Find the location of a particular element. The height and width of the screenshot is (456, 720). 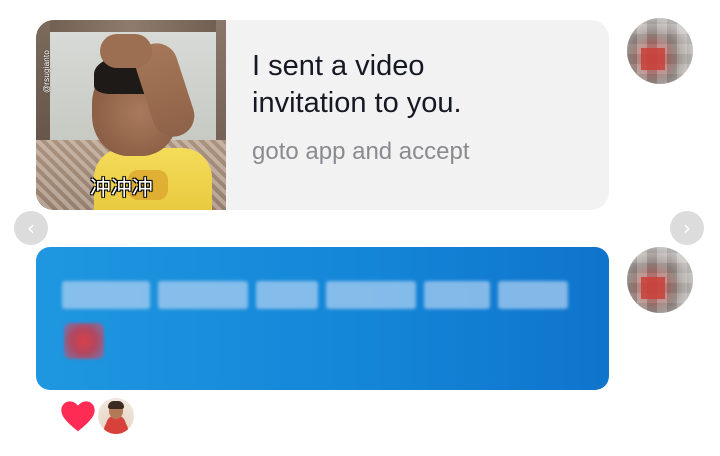

reactor-avatar-body is located at coordinates (116, 427).